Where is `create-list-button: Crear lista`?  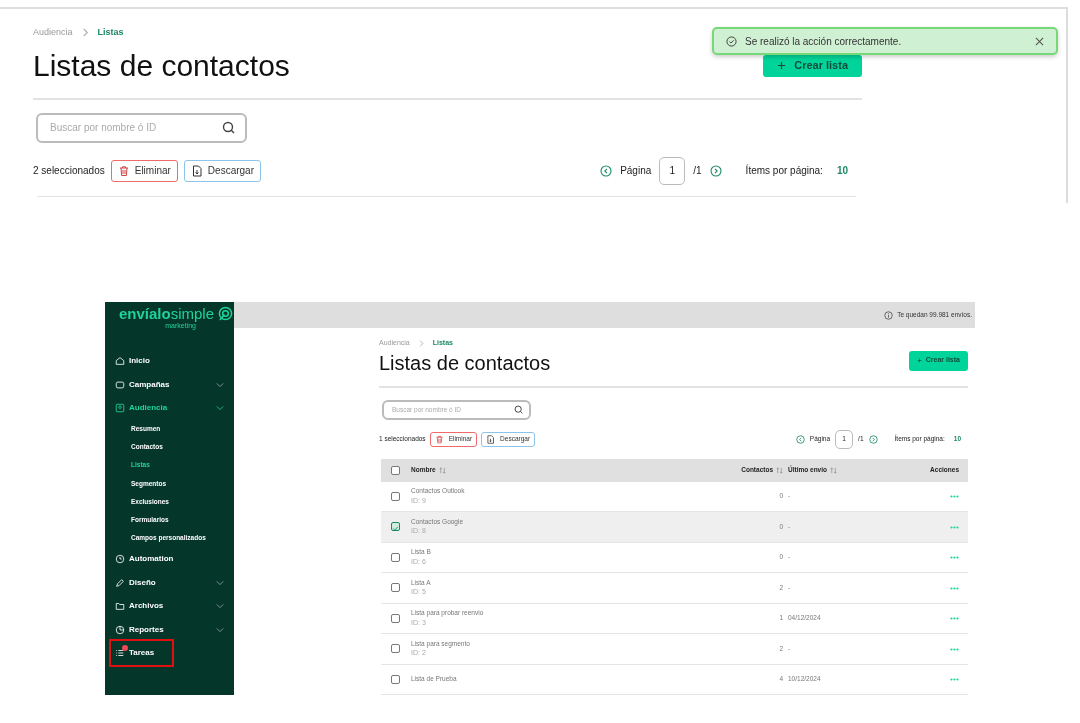 create-list-button: Crear lista is located at coordinates (812, 65).